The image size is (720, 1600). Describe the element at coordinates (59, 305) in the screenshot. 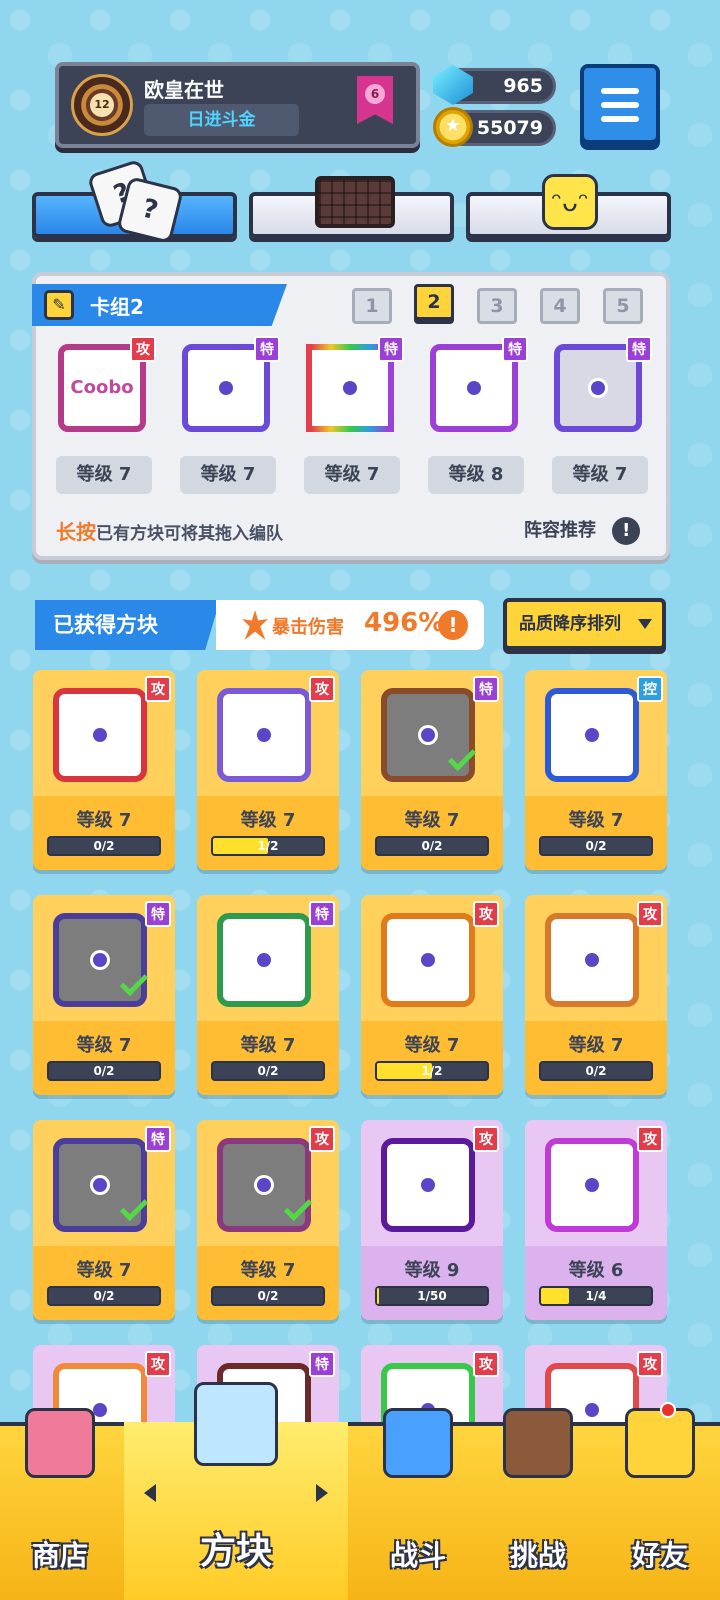

I see `edit-pencil-icon: ✎` at that location.